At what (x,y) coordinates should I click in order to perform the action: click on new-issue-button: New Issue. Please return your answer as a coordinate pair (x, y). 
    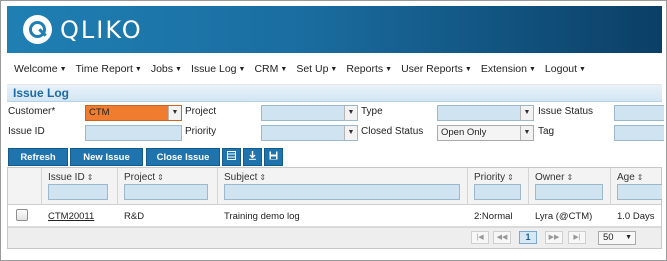
    Looking at the image, I should click on (106, 157).